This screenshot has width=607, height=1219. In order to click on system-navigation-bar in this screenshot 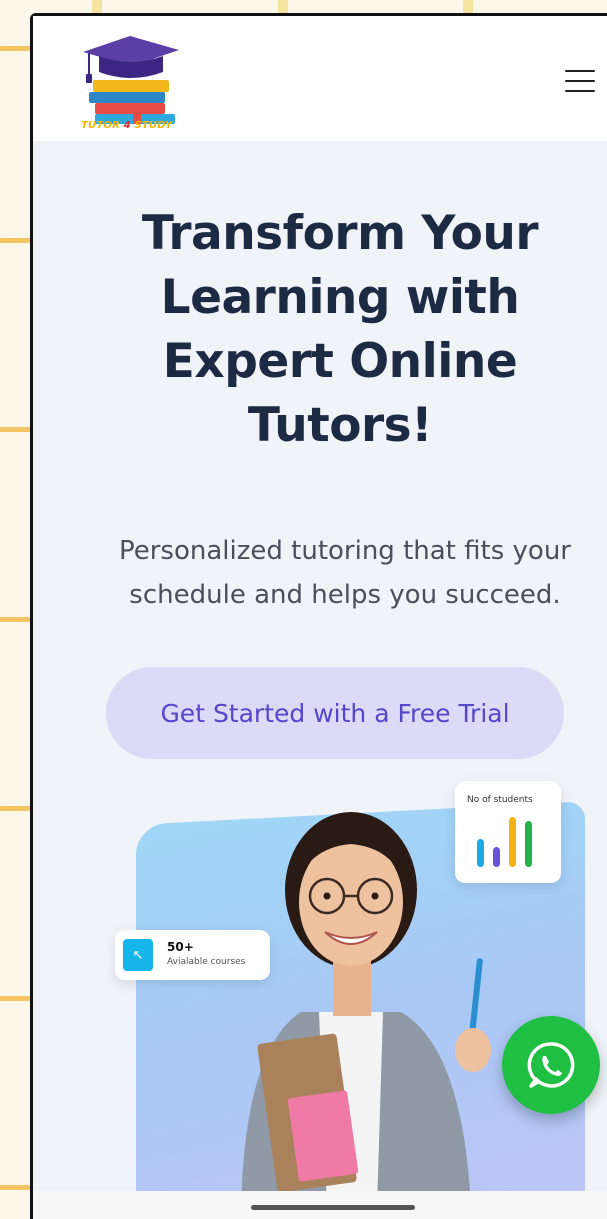, I will do `click(320, 1205)`.